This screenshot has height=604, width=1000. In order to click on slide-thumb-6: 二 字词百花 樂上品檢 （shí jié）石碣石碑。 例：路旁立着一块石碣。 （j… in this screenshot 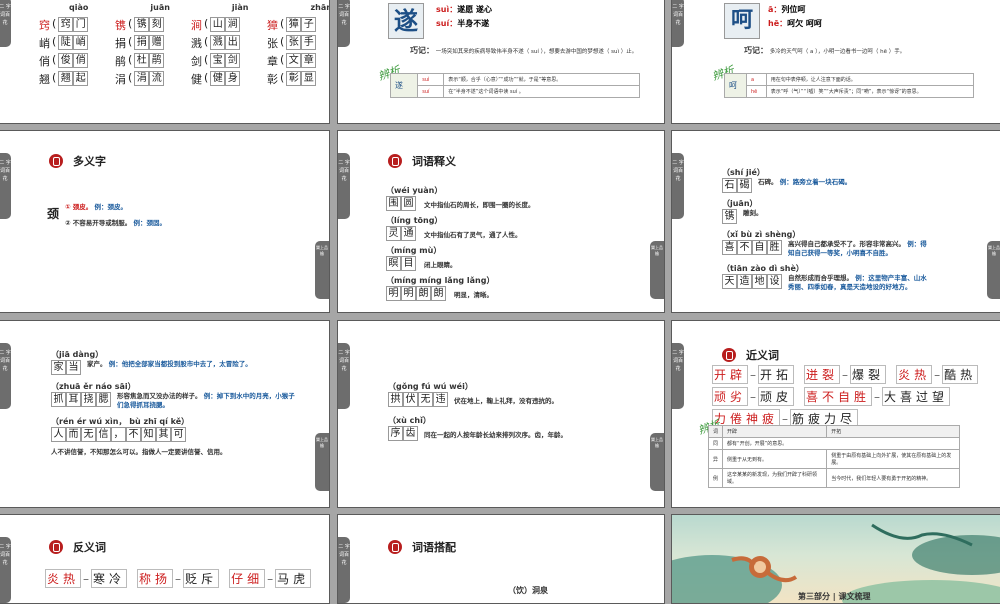, I will do `click(835, 221)`.